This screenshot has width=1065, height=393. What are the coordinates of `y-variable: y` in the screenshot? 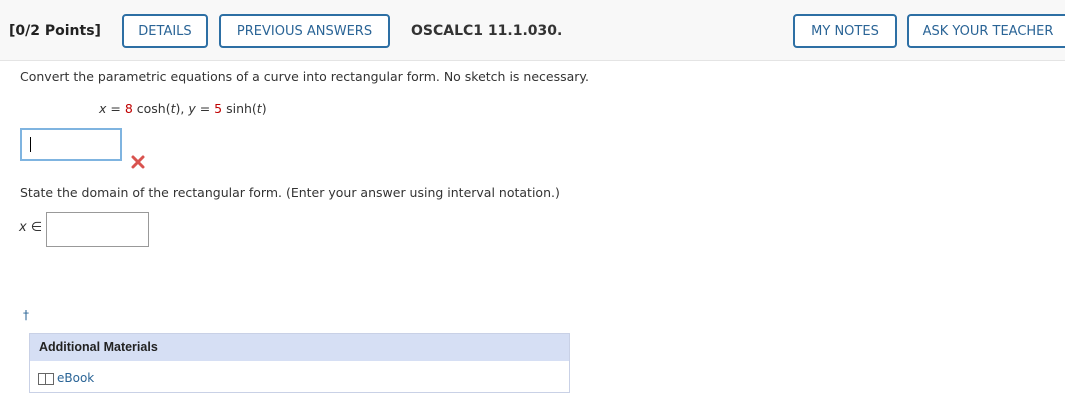 It's located at (192, 108).